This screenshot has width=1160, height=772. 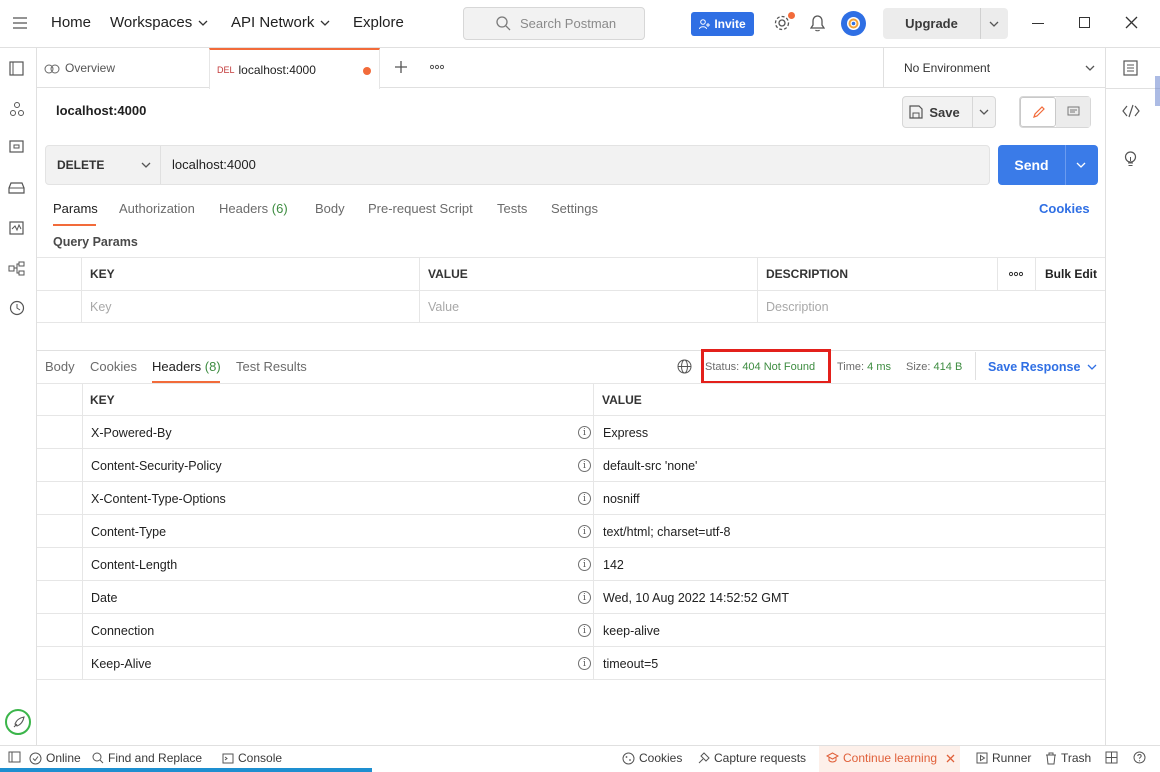 I want to click on find-replace-button: Find and Replace, so click(x=147, y=758).